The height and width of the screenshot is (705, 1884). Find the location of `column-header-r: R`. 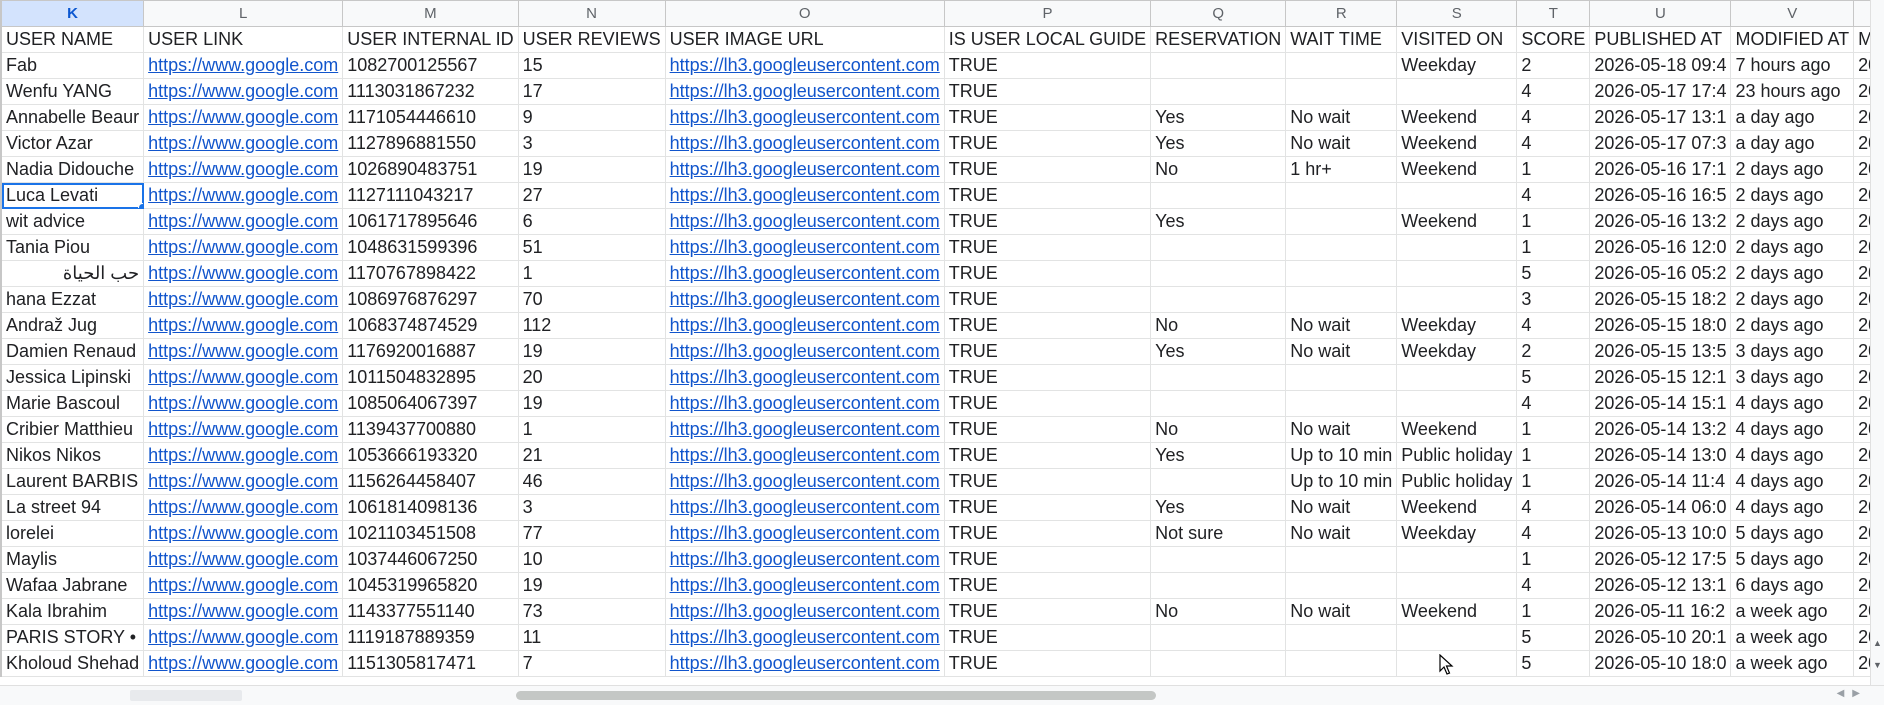

column-header-r: R is located at coordinates (1341, 13).